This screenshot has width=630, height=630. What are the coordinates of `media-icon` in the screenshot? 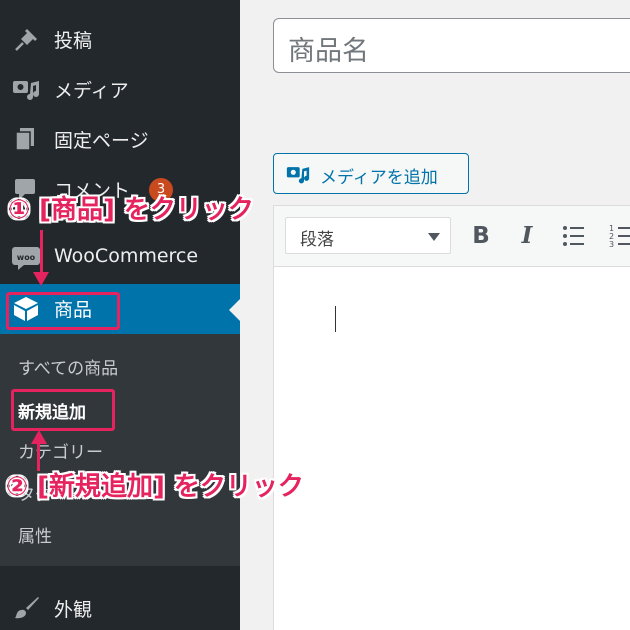 It's located at (26, 89).